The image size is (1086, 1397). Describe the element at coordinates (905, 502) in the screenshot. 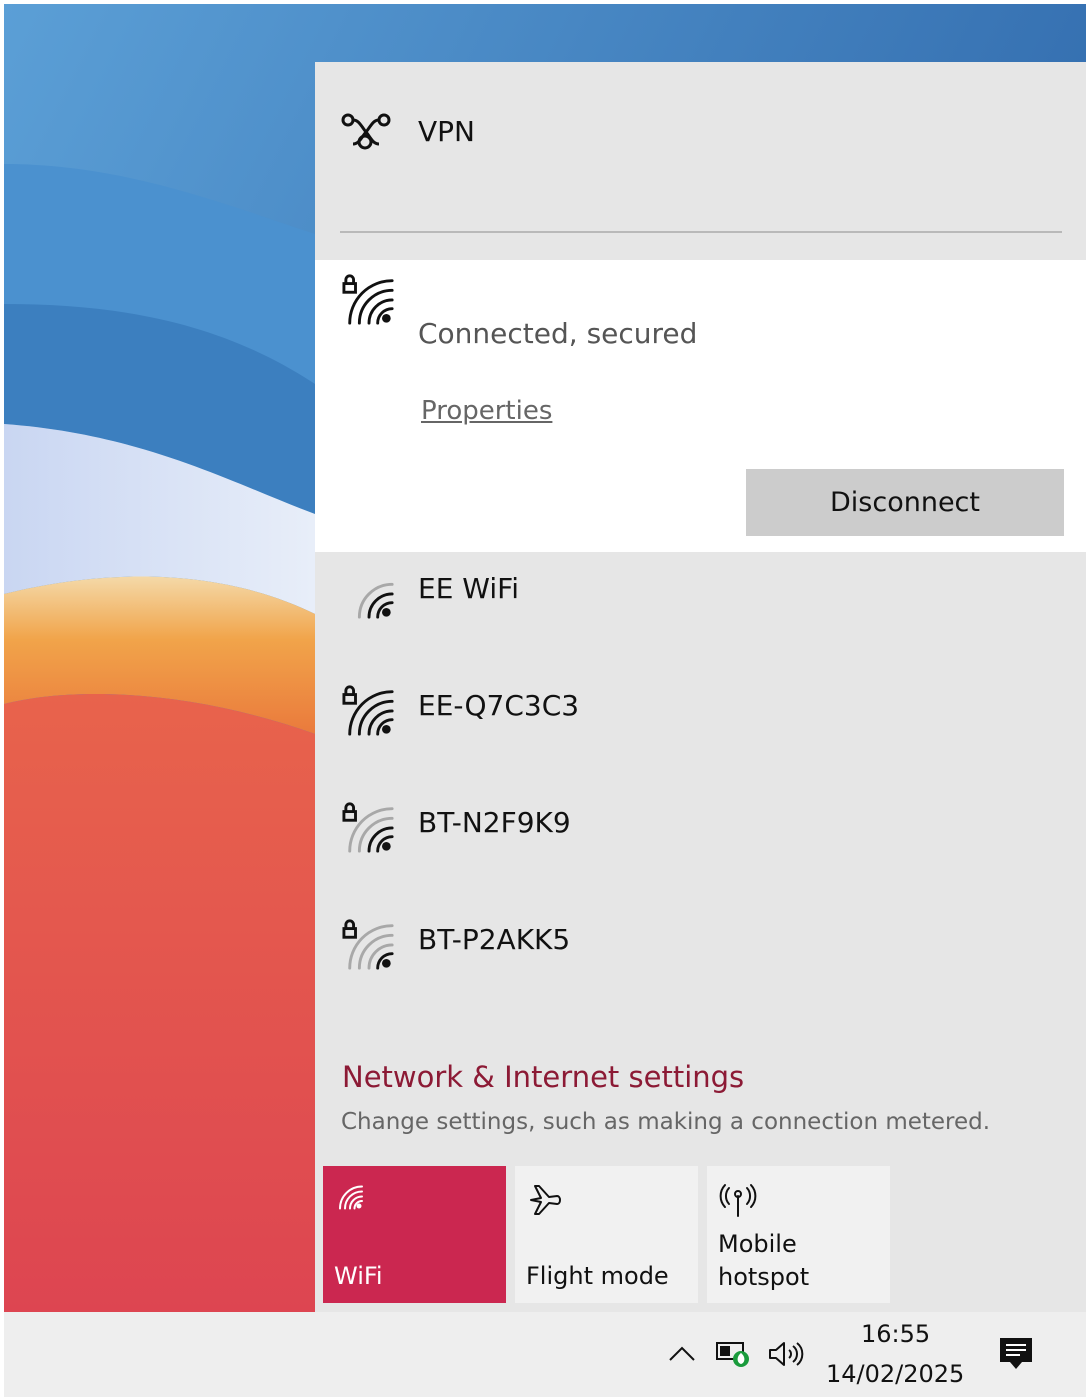

I see `disconnect-button: Disconnect` at that location.